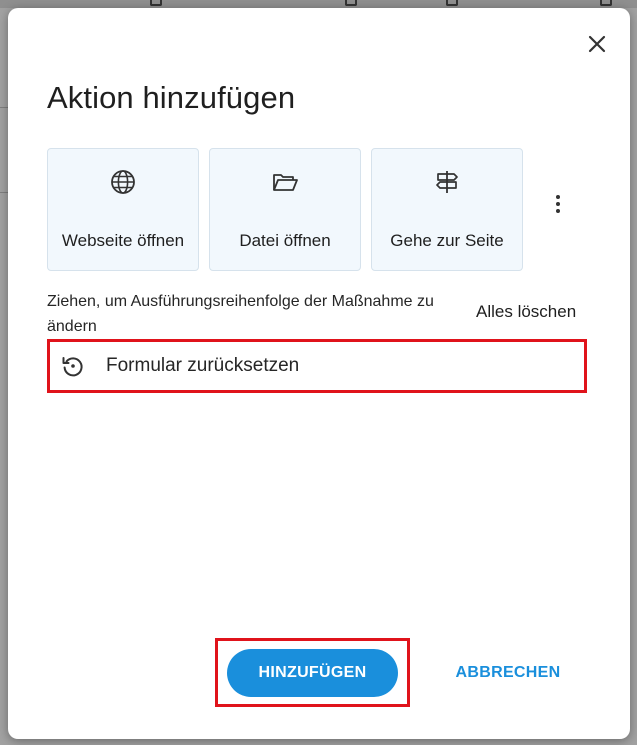  Describe the element at coordinates (123, 240) in the screenshot. I see `tile-label: Webseite öffnen` at that location.